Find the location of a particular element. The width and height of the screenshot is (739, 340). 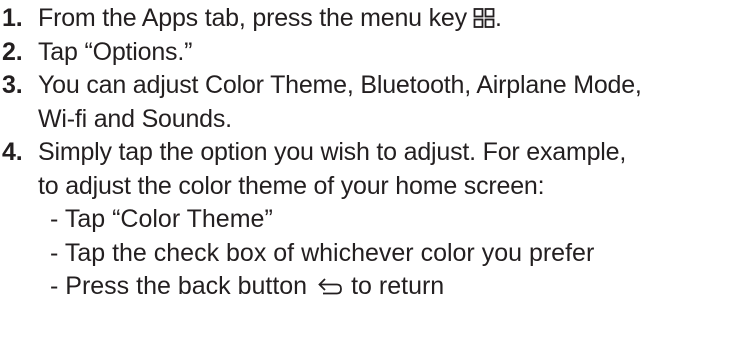

sub-step-suffix: to return is located at coordinates (398, 286).